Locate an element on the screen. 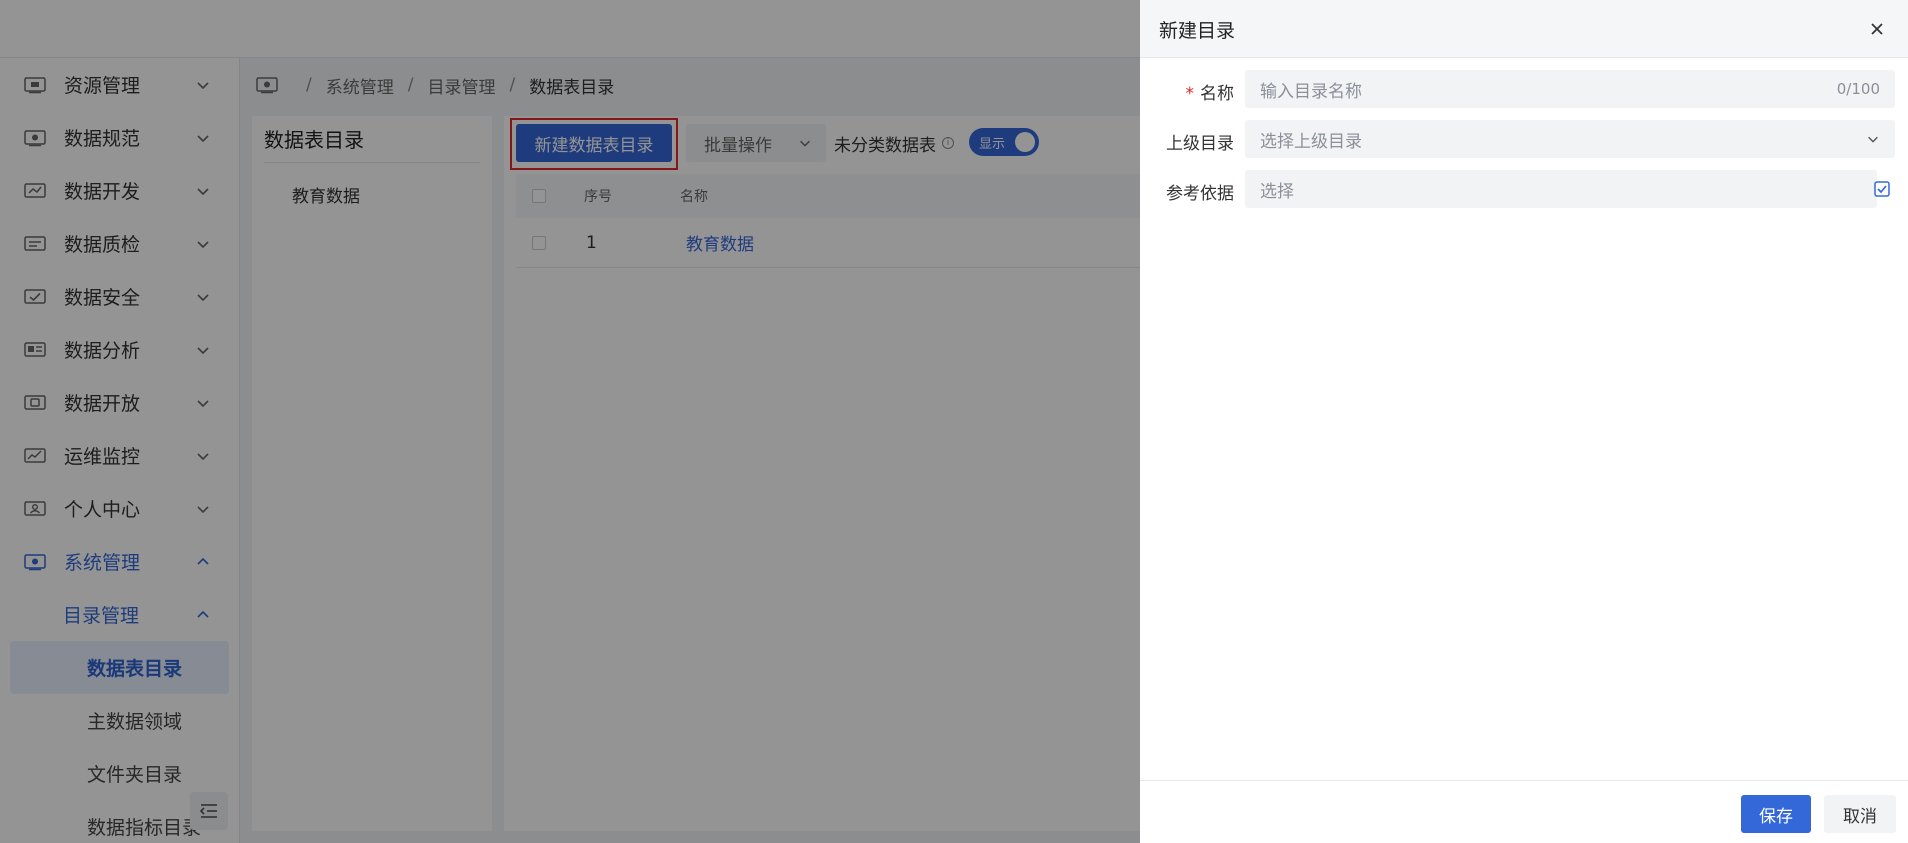 This screenshot has height=843, width=1908. name-label-text: 名称 is located at coordinates (1217, 94).